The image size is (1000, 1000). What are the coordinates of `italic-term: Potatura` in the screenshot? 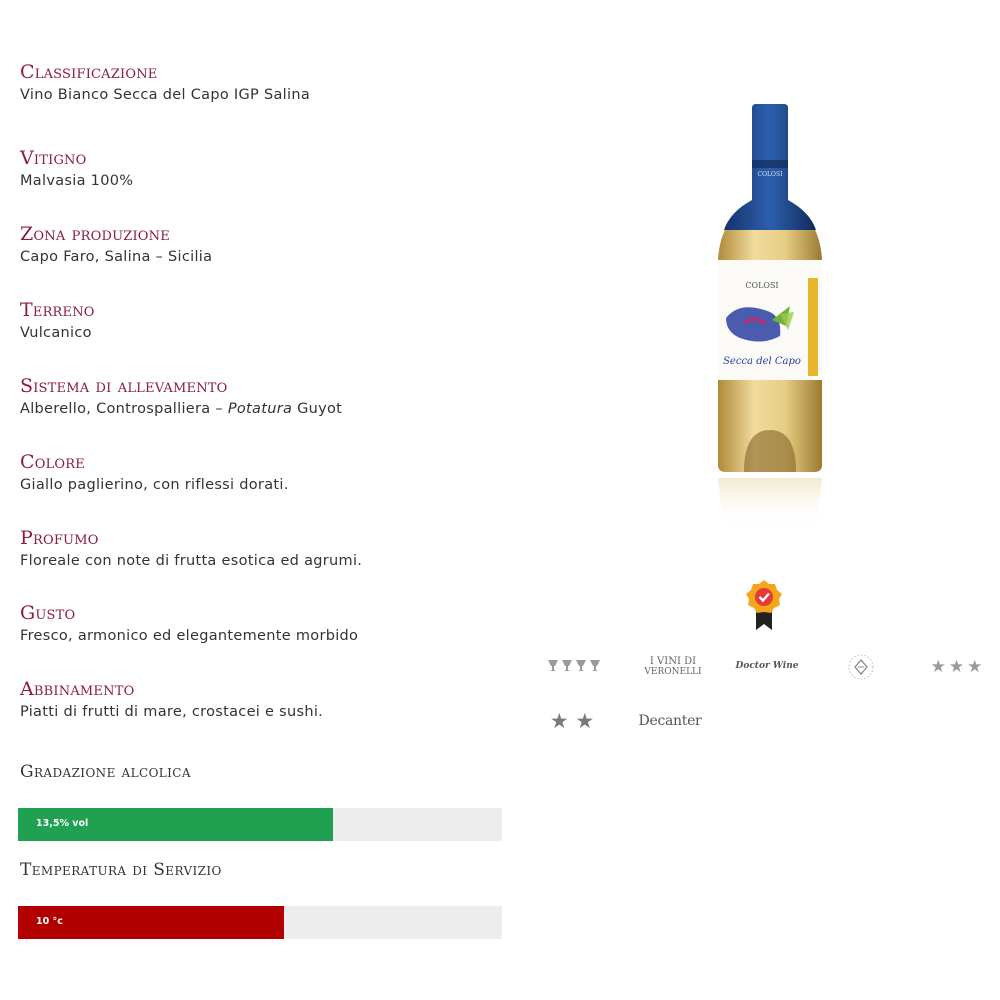 It's located at (260, 409).